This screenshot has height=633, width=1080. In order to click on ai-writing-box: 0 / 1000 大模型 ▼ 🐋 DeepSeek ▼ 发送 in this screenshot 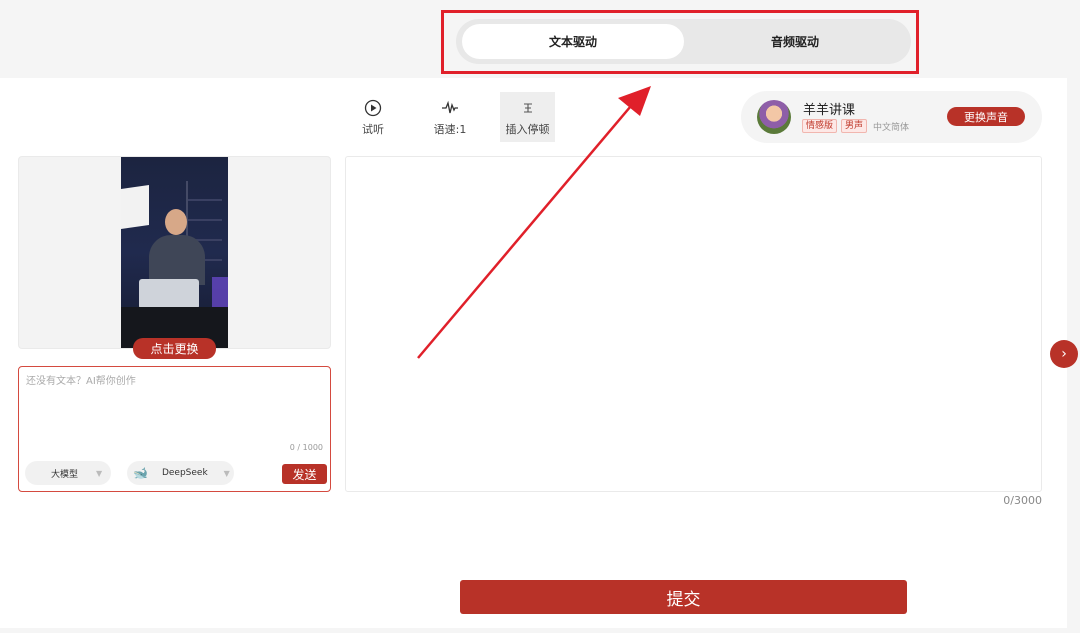, I will do `click(174, 429)`.